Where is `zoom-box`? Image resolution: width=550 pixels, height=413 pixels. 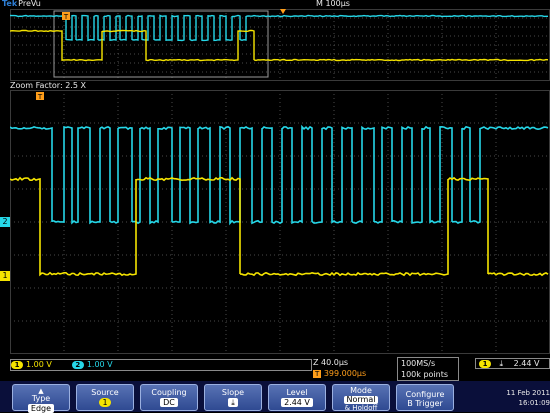
zoom-box is located at coordinates (161, 44).